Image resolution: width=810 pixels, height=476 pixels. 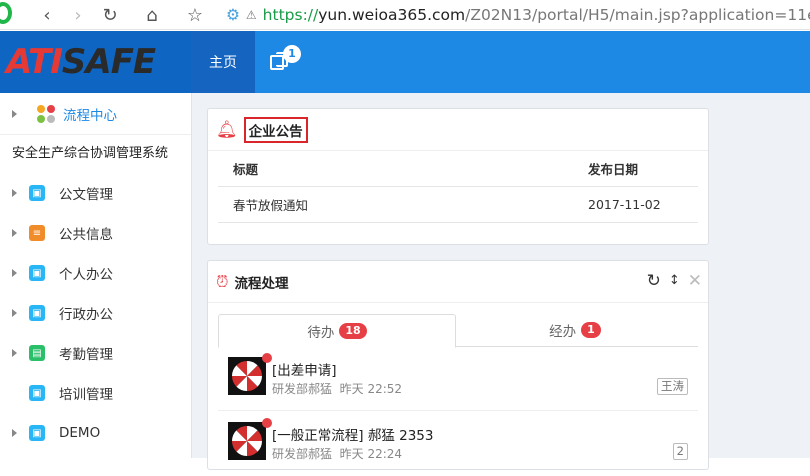 I want to click on process-title: 流程处理, so click(x=261, y=283).